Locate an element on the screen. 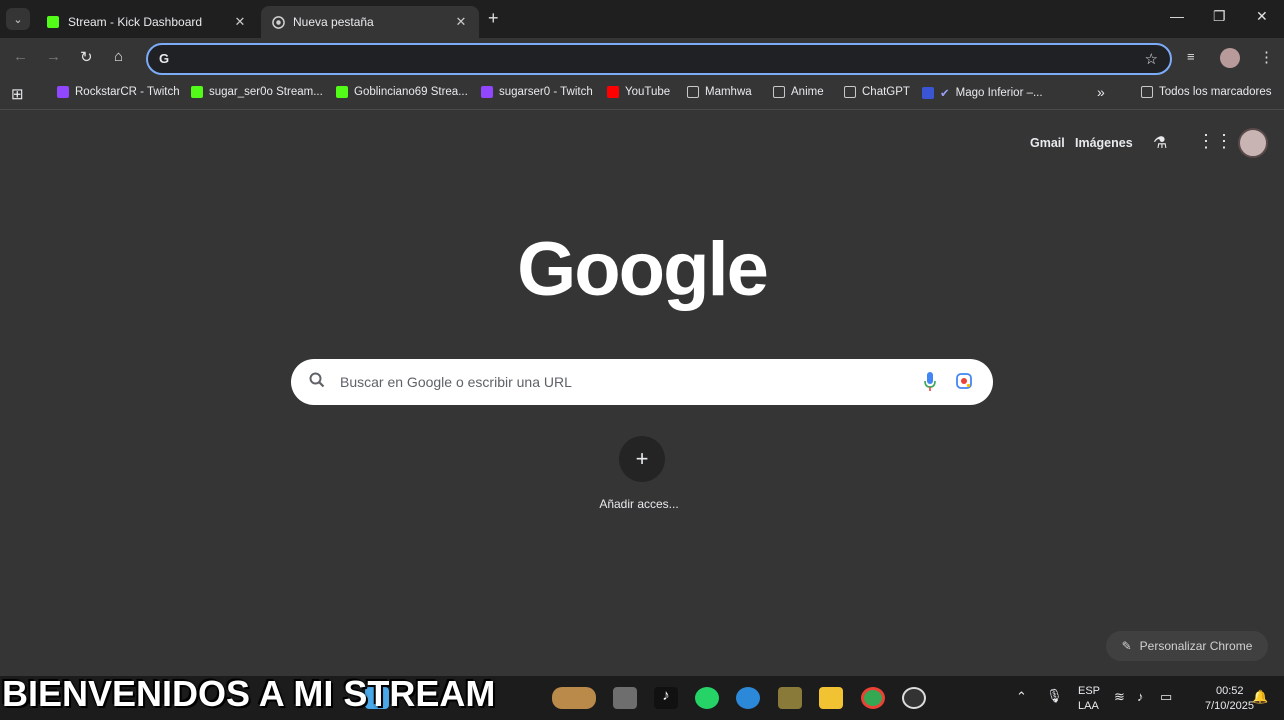 Image resolution: width=1284 pixels, height=720 pixels. home-button: ⌂ is located at coordinates (118, 56).